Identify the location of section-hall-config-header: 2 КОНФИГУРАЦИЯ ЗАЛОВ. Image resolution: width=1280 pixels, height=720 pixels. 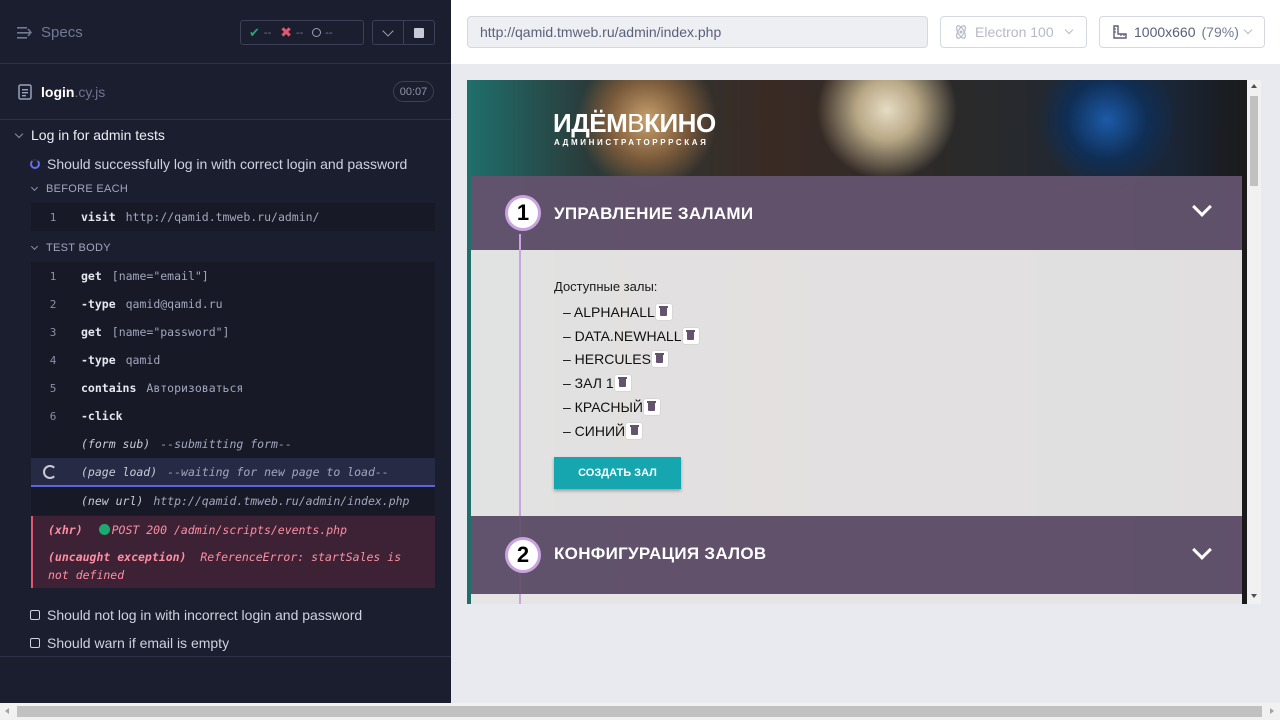
(856, 555).